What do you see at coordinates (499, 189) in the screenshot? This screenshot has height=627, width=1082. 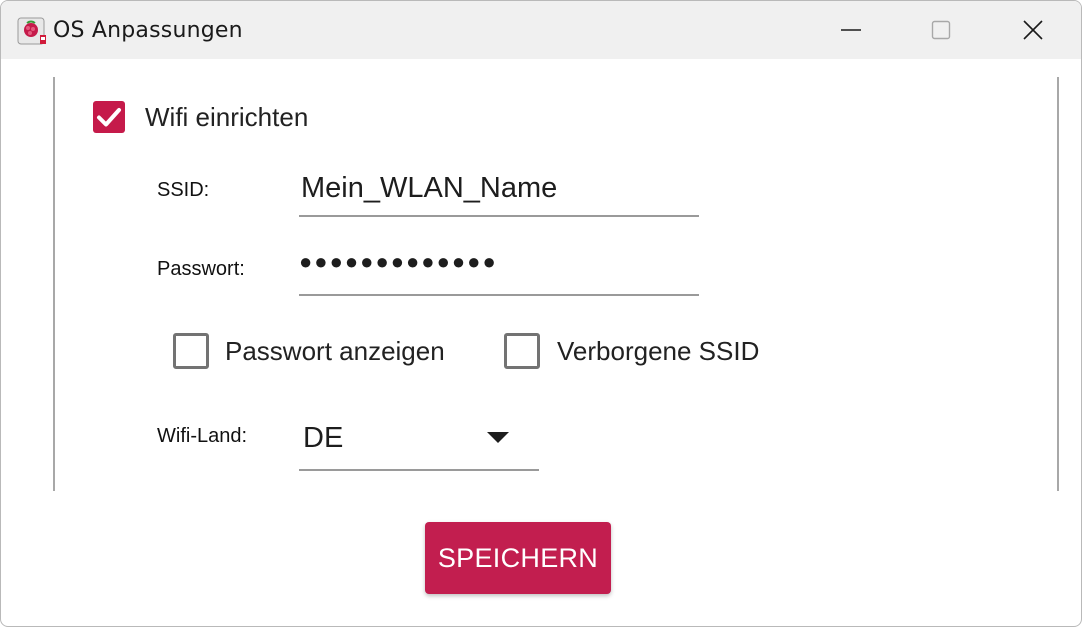 I see `ssid-input` at bounding box center [499, 189].